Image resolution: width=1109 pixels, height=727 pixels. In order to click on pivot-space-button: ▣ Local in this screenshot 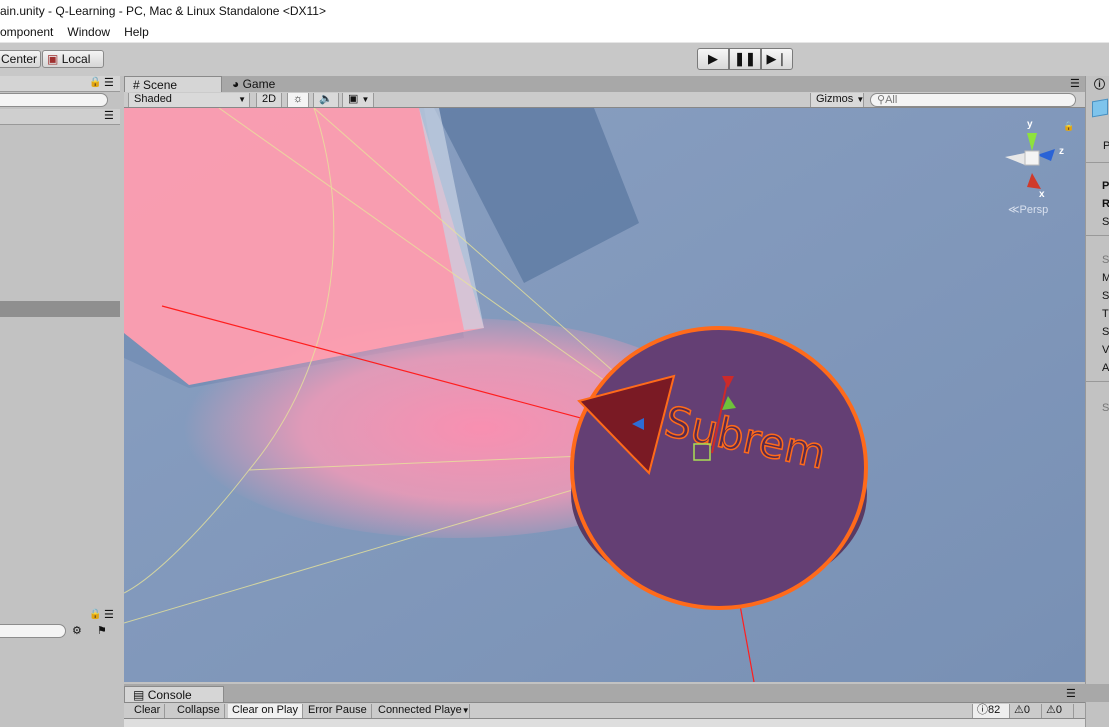, I will do `click(73, 59)`.